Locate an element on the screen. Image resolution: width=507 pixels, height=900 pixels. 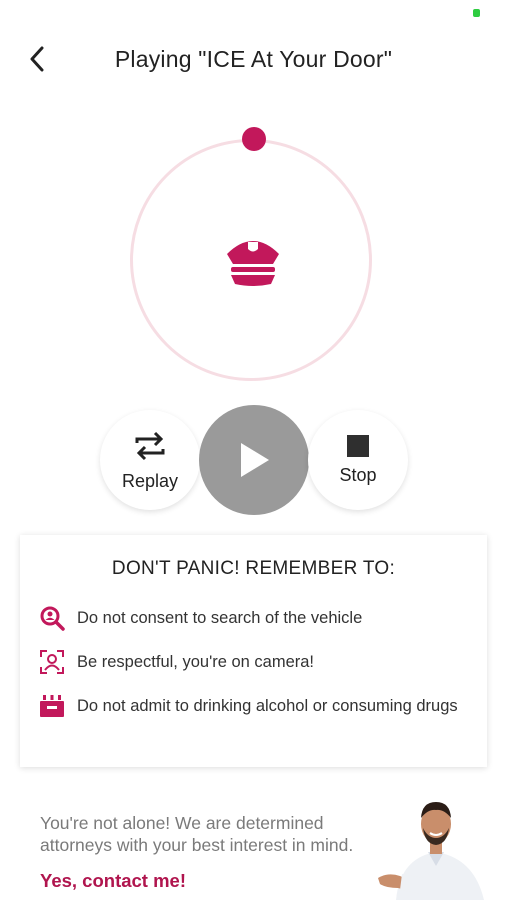
tip-text: Be respectful, you're on camera! is located at coordinates (196, 661).